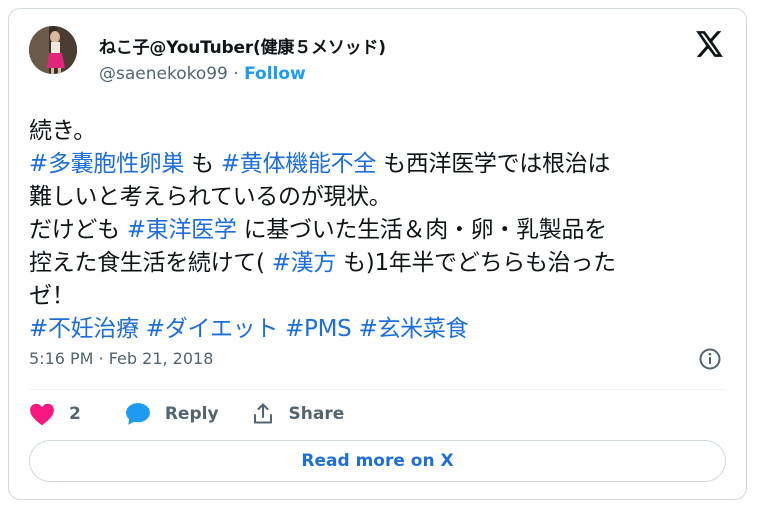 The width and height of the screenshot is (759, 508). Describe the element at coordinates (379, 131) in the screenshot. I see `tweet-text-line: 続き。` at that location.